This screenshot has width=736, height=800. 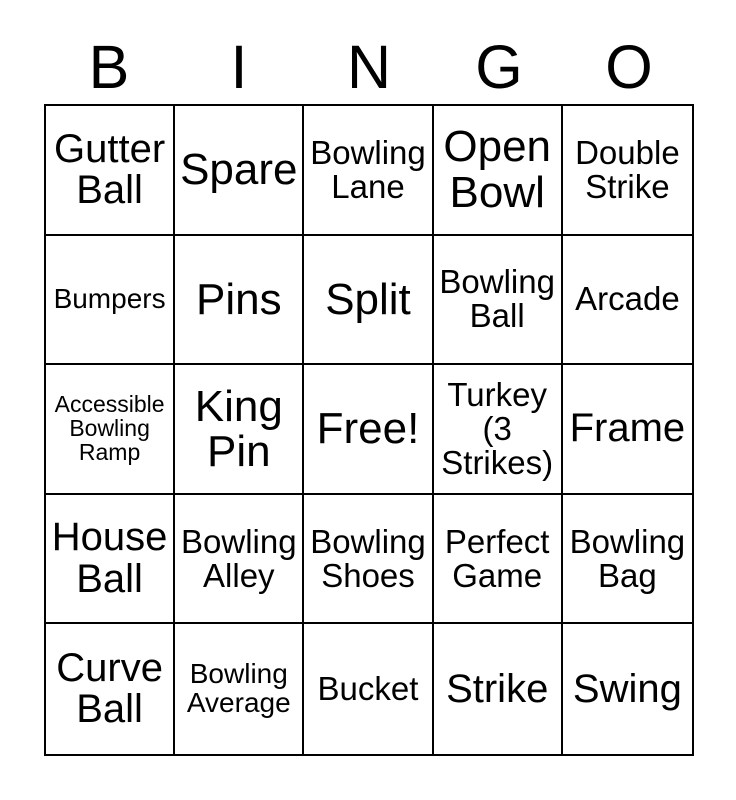 I want to click on bingo-cell: Bowling Average, so click(x=240, y=689).